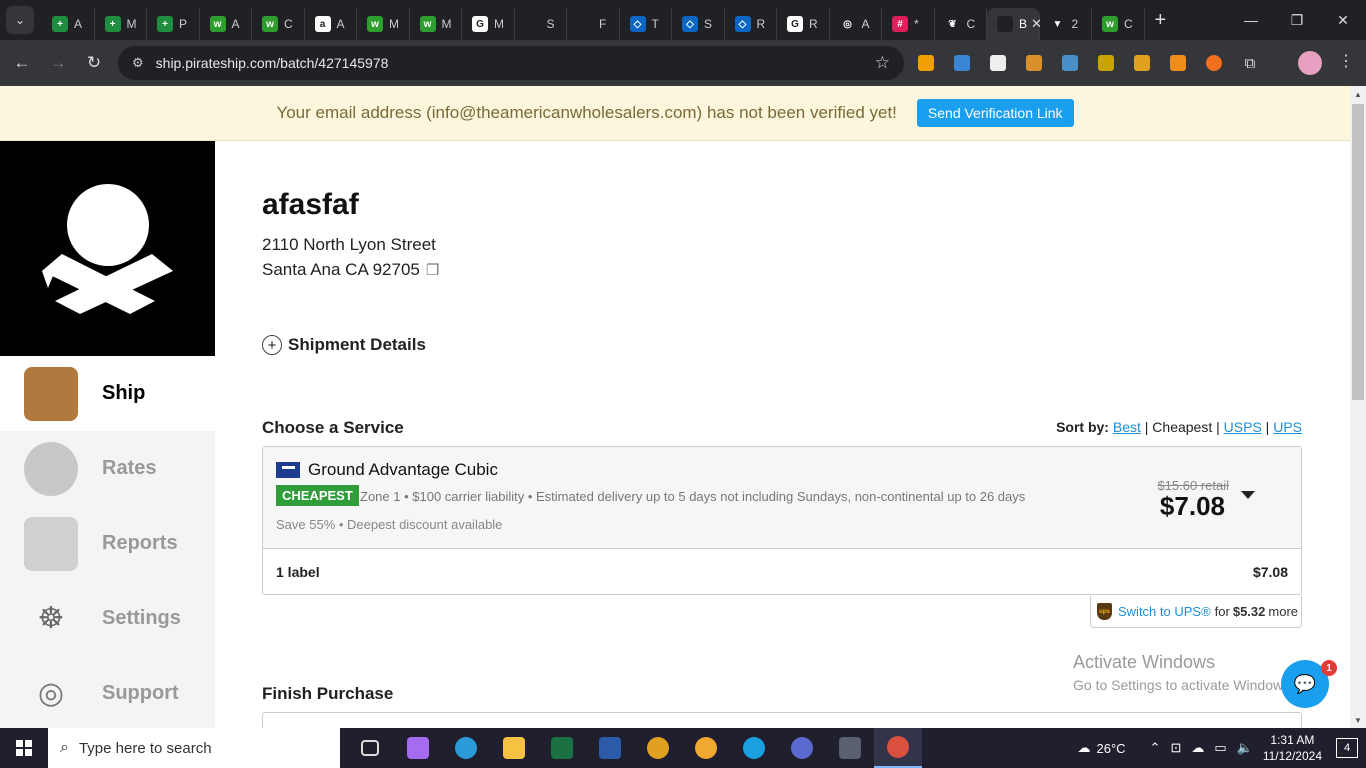 The image size is (1366, 768). I want to click on close-window-button: ✕, so click(1343, 20).